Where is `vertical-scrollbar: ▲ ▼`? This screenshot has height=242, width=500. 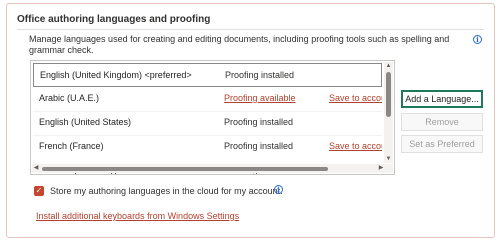
vertical-scrollbar: ▲ ▼ is located at coordinates (388, 112).